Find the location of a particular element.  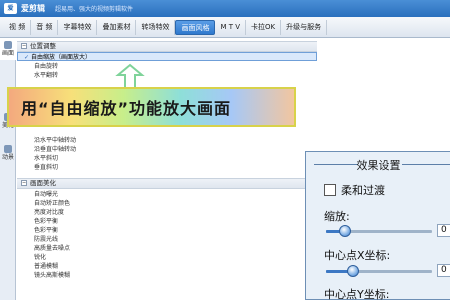

category-label: 位置调整 is located at coordinates (43, 46).